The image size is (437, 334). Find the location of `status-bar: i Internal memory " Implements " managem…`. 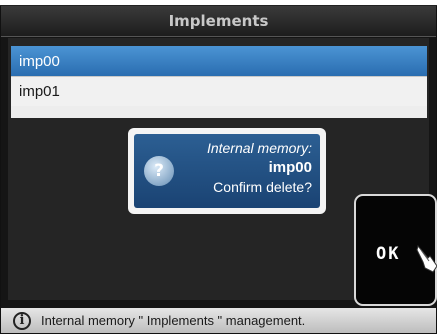

status-bar: i Internal memory " Implements " managem… is located at coordinates (218, 320).